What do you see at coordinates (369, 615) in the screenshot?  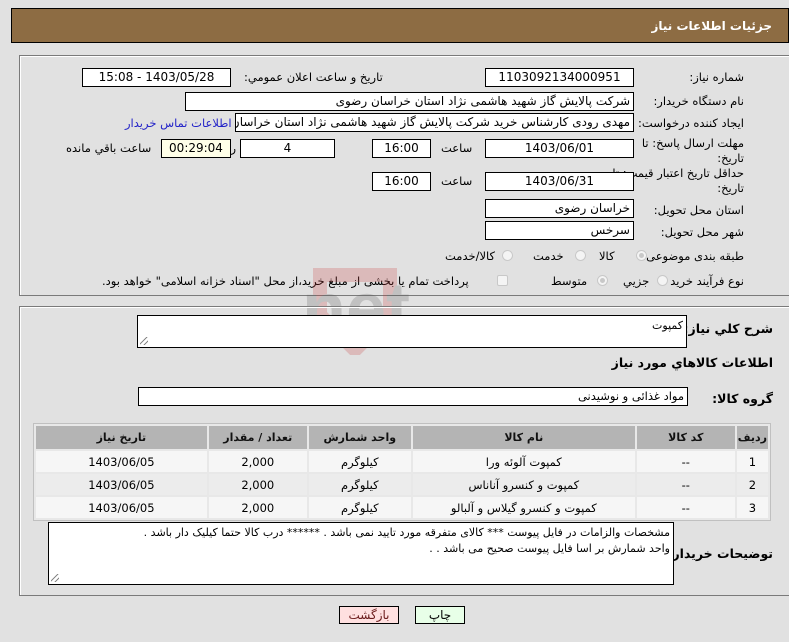 I see `back-button: بازگشت` at bounding box center [369, 615].